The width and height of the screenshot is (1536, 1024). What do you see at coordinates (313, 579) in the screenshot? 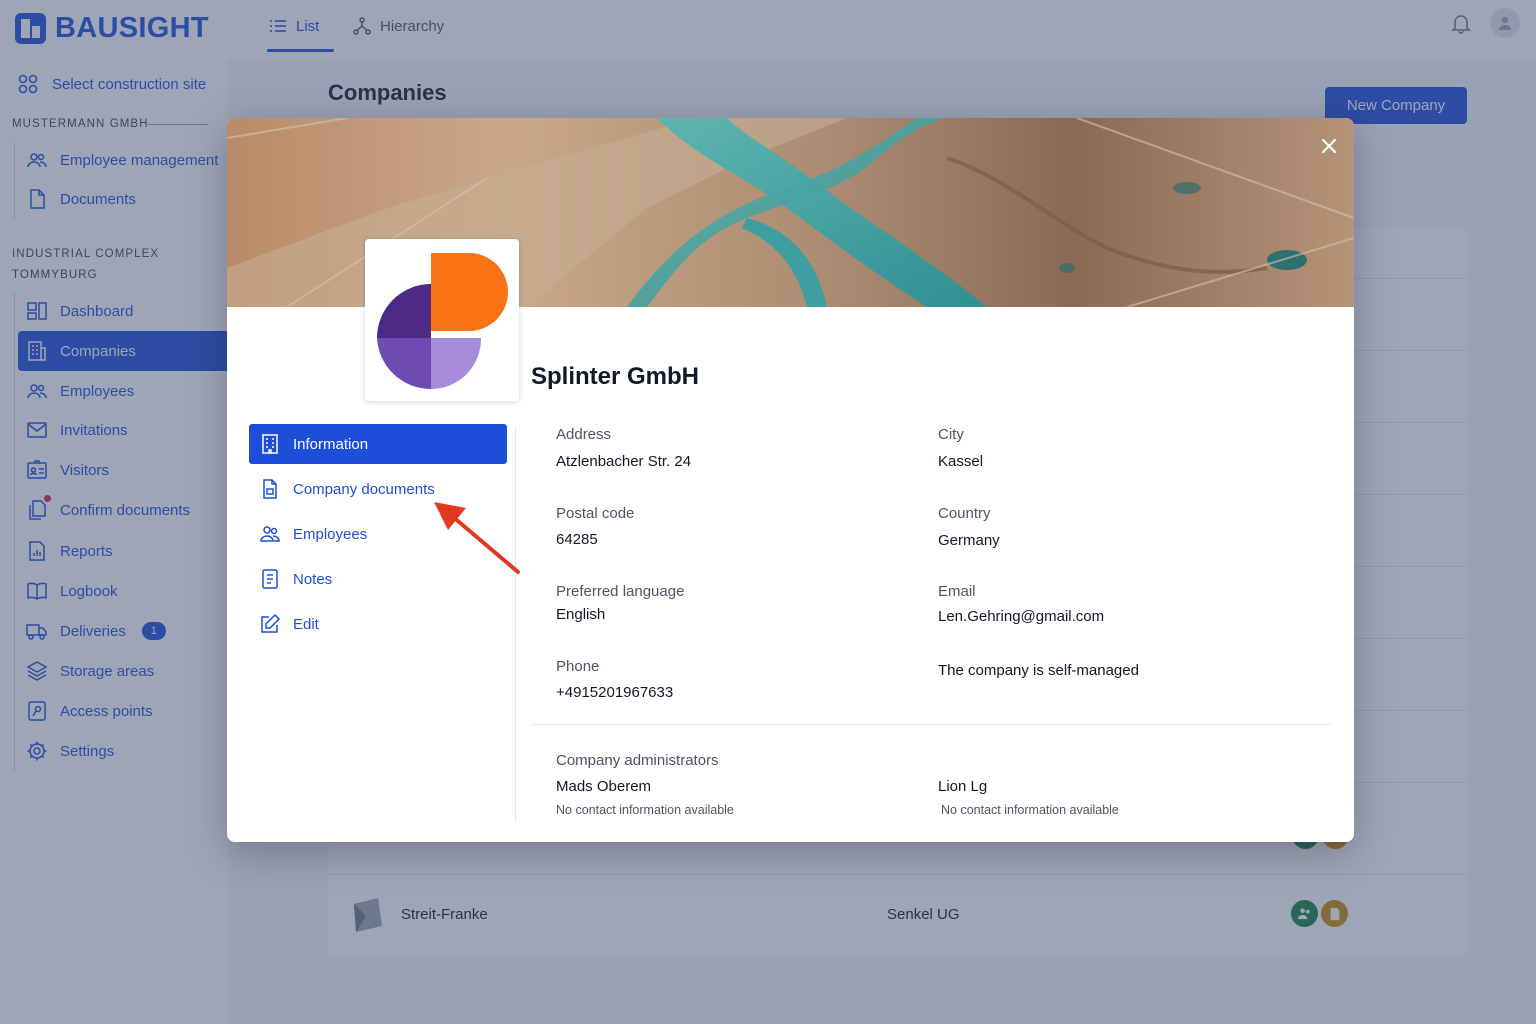
I see `menu-item-label: Notes` at bounding box center [313, 579].